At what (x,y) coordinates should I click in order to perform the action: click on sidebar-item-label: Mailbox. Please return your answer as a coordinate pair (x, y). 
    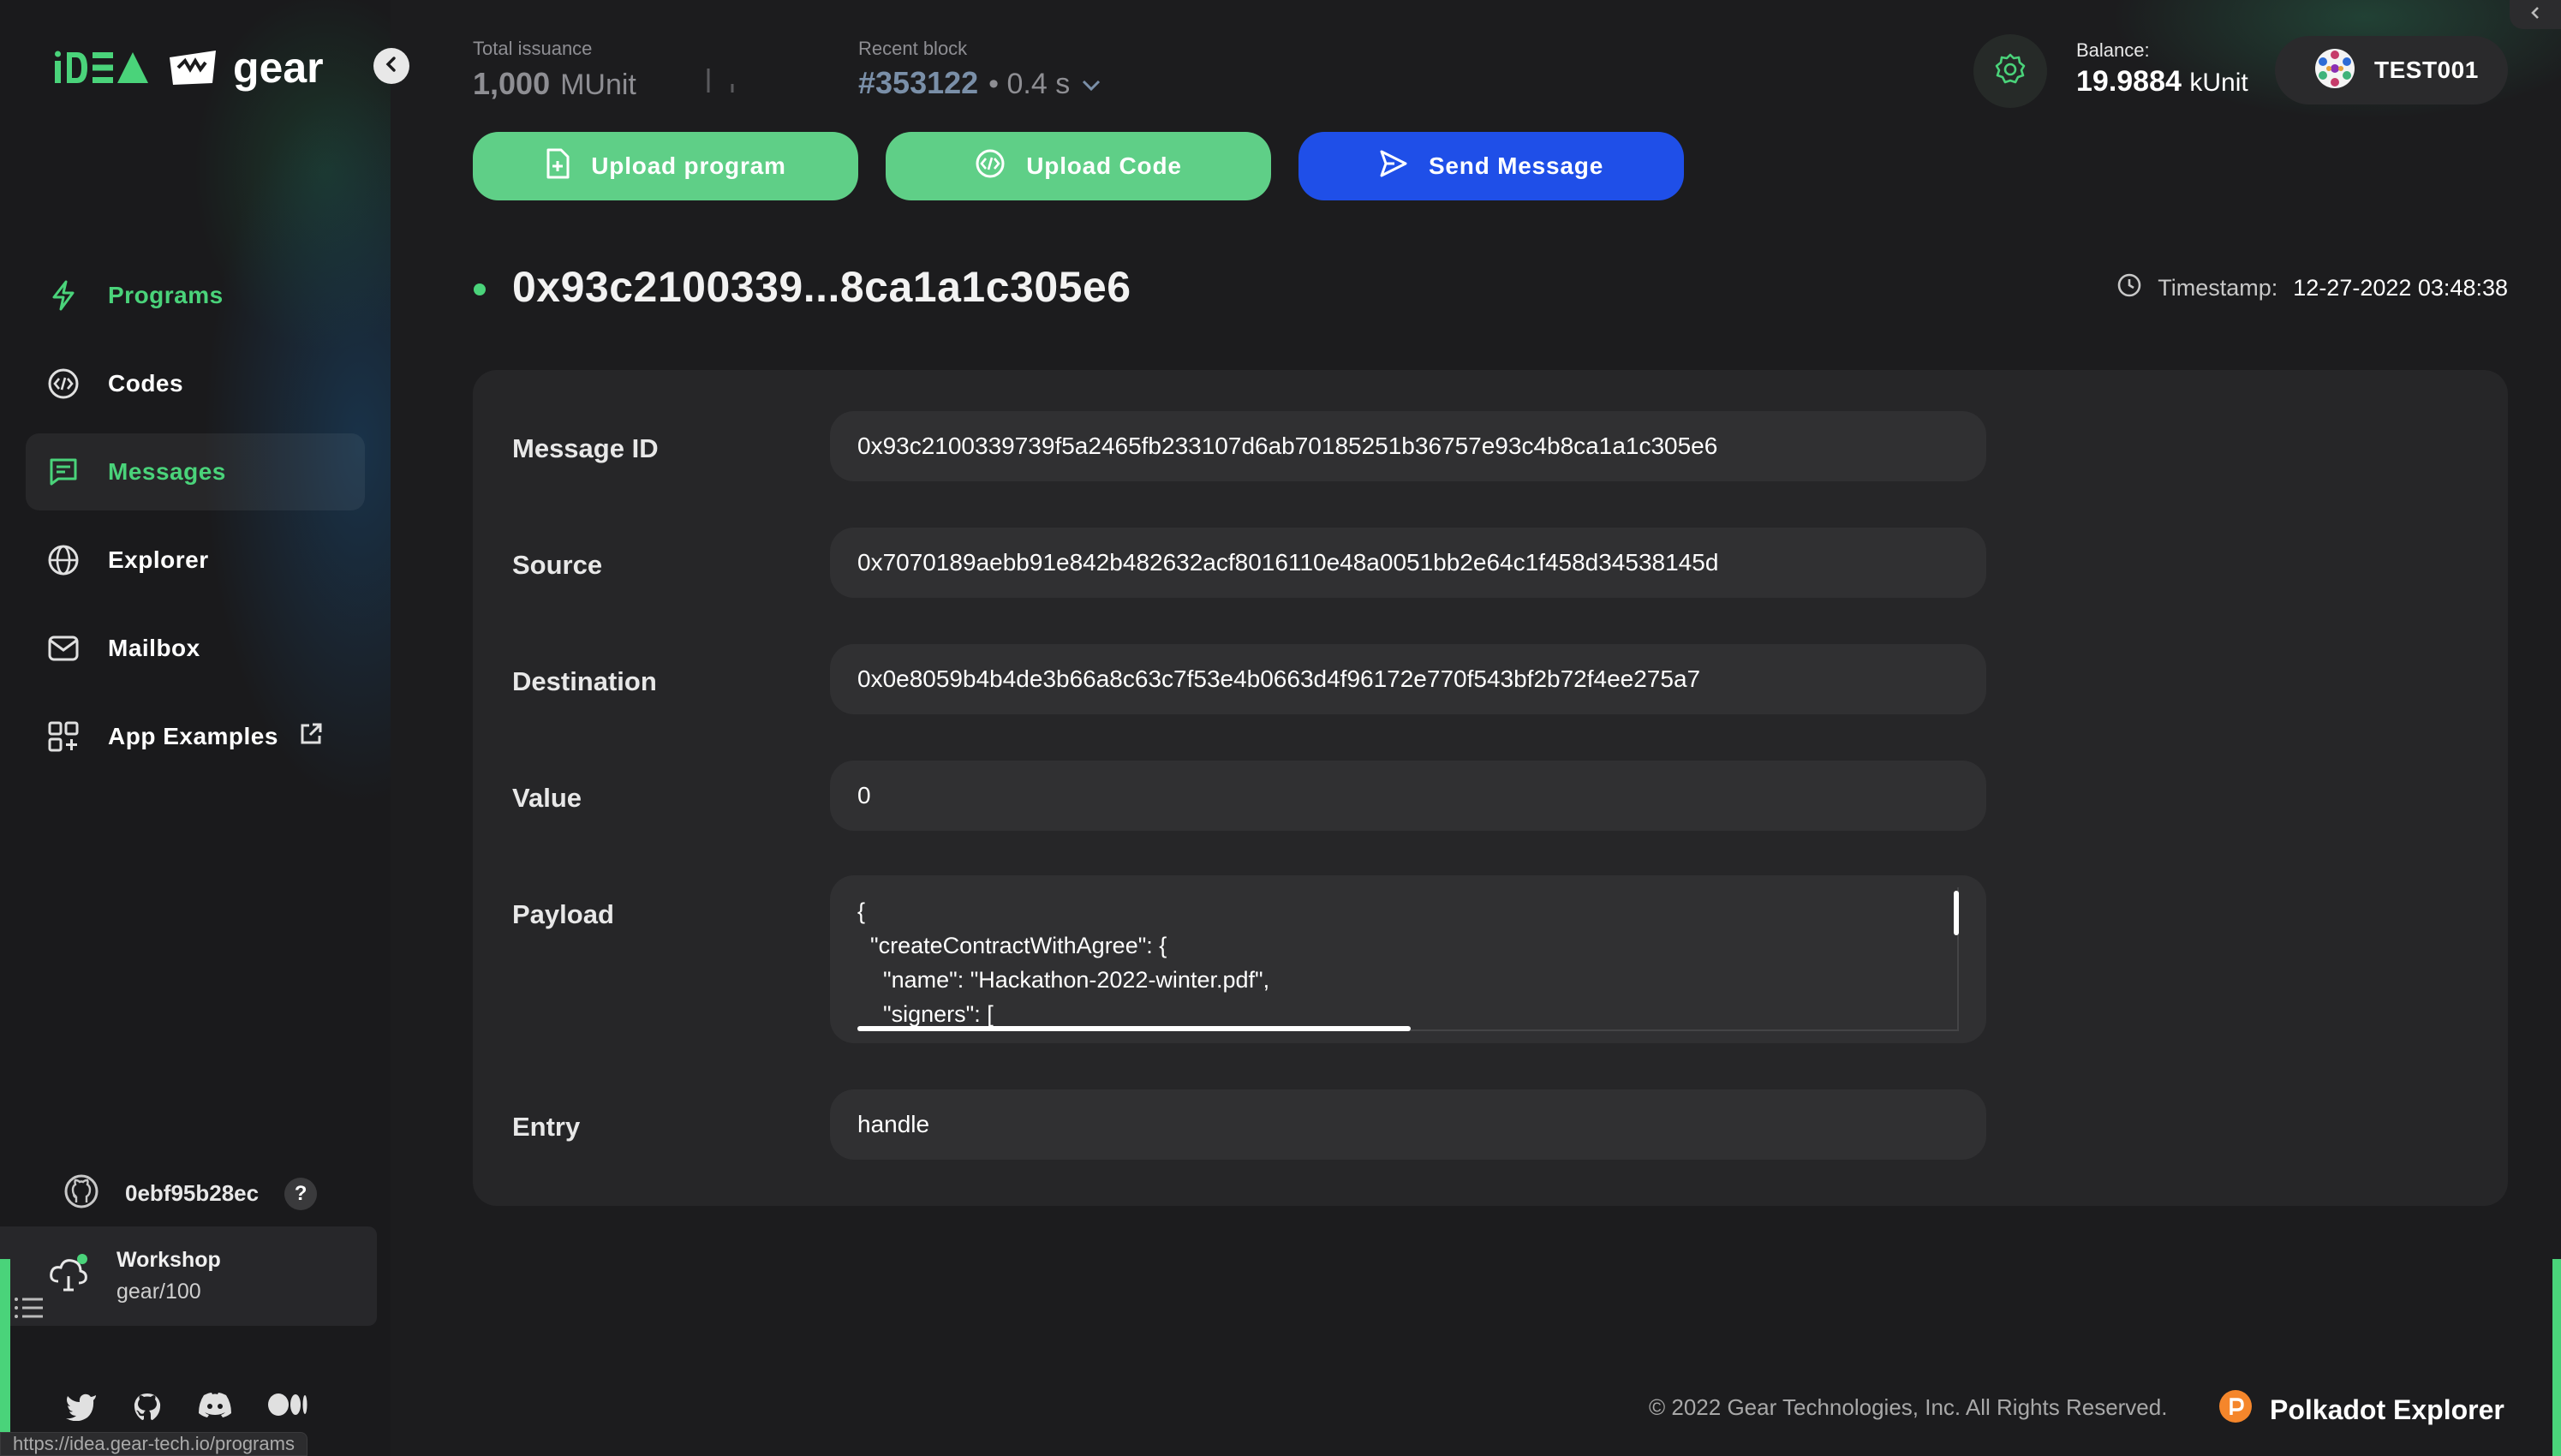
    Looking at the image, I should click on (154, 648).